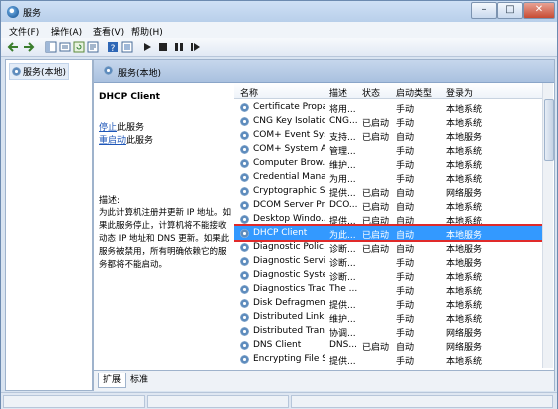 This screenshot has width=558, height=409. What do you see at coordinates (388, 233) in the screenshot?
I see `service-row: DHCP Client 为此... 已启动 自动 本地服务` at bounding box center [388, 233].